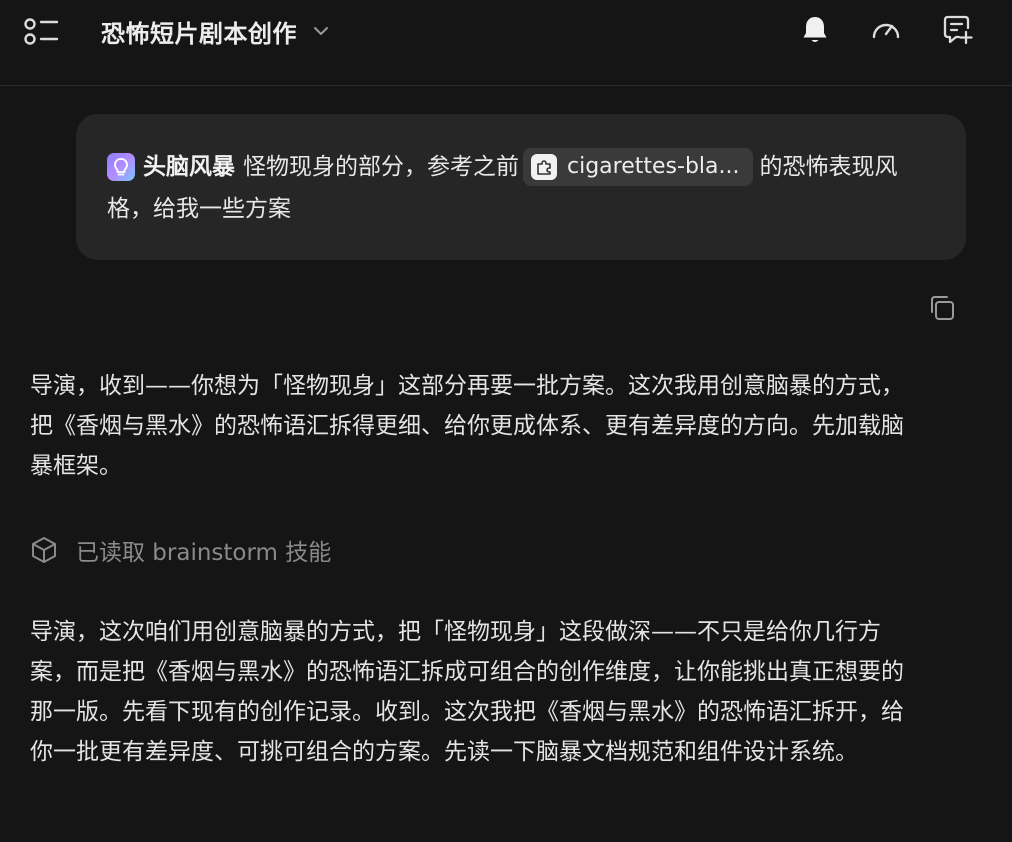  Describe the element at coordinates (886, 30) in the screenshot. I see `gauge-icon` at that location.